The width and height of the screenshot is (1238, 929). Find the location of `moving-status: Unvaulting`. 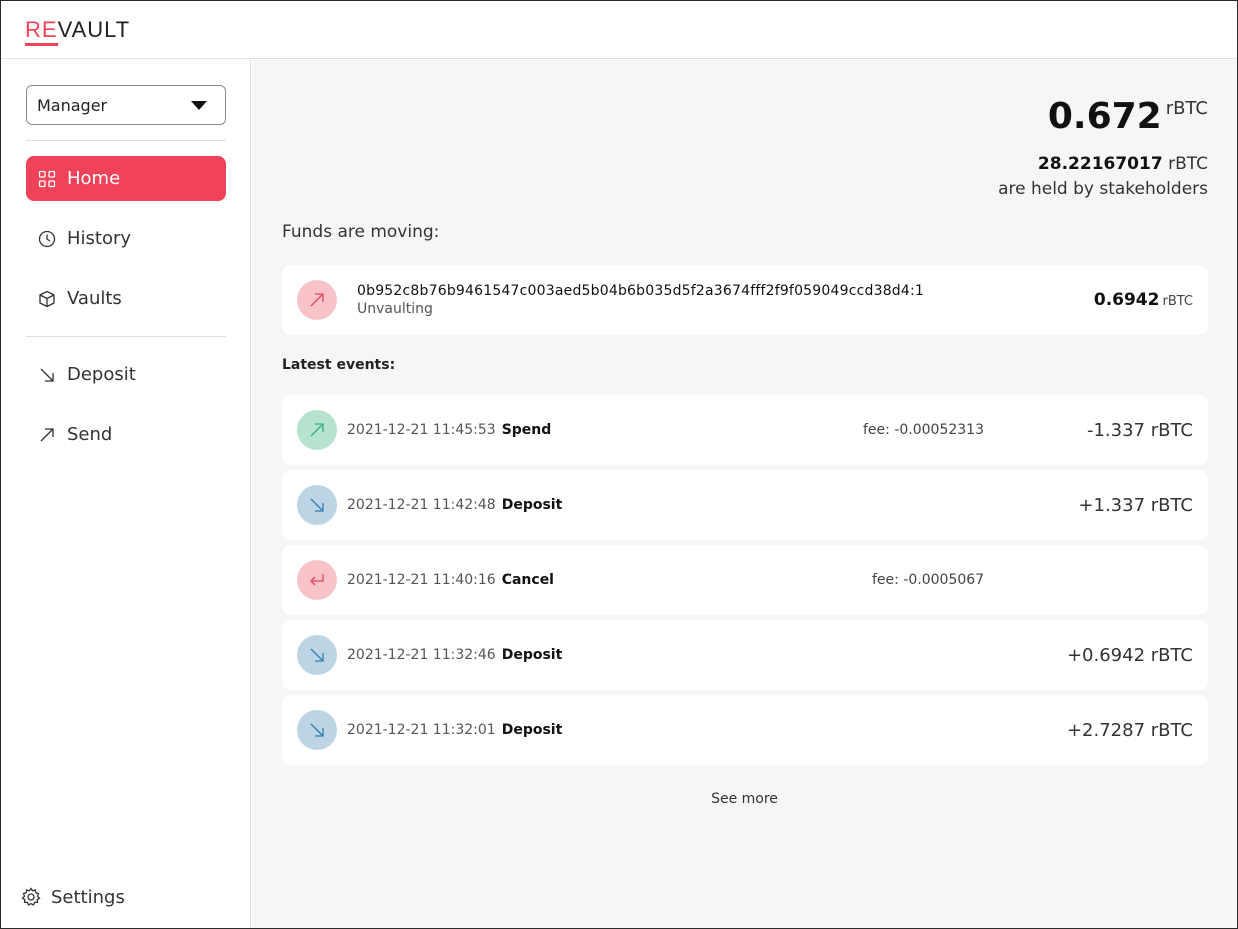

moving-status: Unvaulting is located at coordinates (395, 309).